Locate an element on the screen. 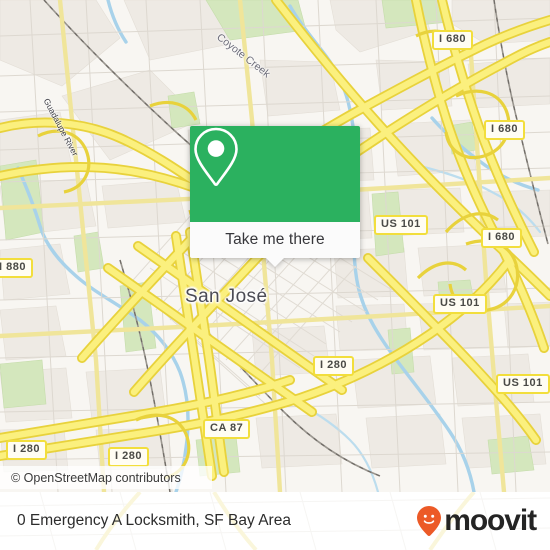  callout-card-header is located at coordinates (275, 174).